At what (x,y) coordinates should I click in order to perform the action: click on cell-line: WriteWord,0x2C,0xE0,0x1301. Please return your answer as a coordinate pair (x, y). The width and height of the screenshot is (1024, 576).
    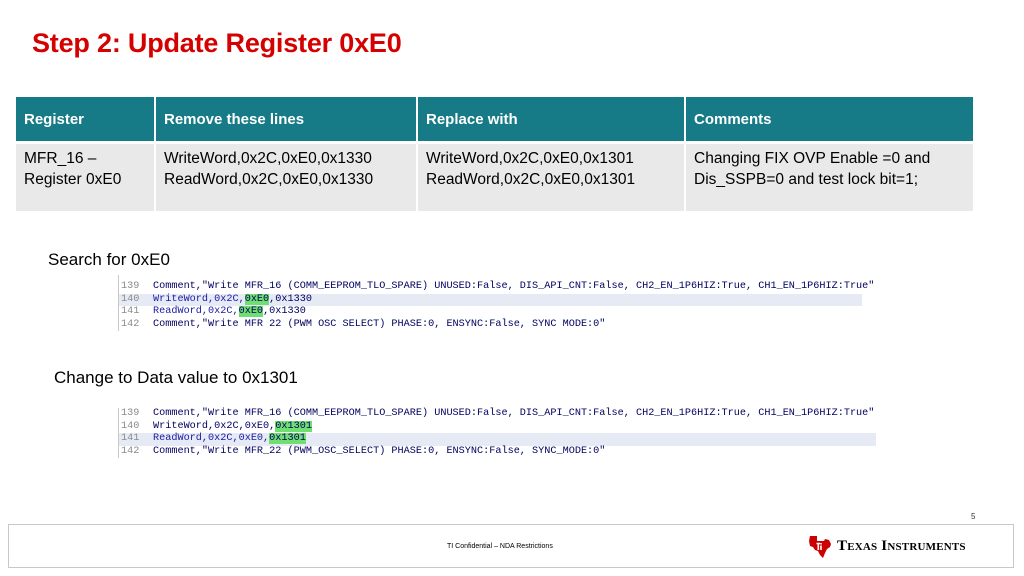
    Looking at the image, I should click on (530, 158).